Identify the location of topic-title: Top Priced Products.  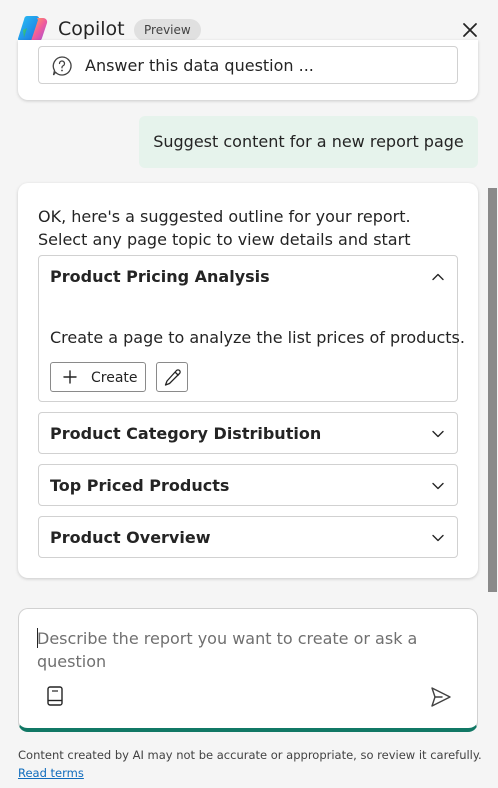
(140, 485).